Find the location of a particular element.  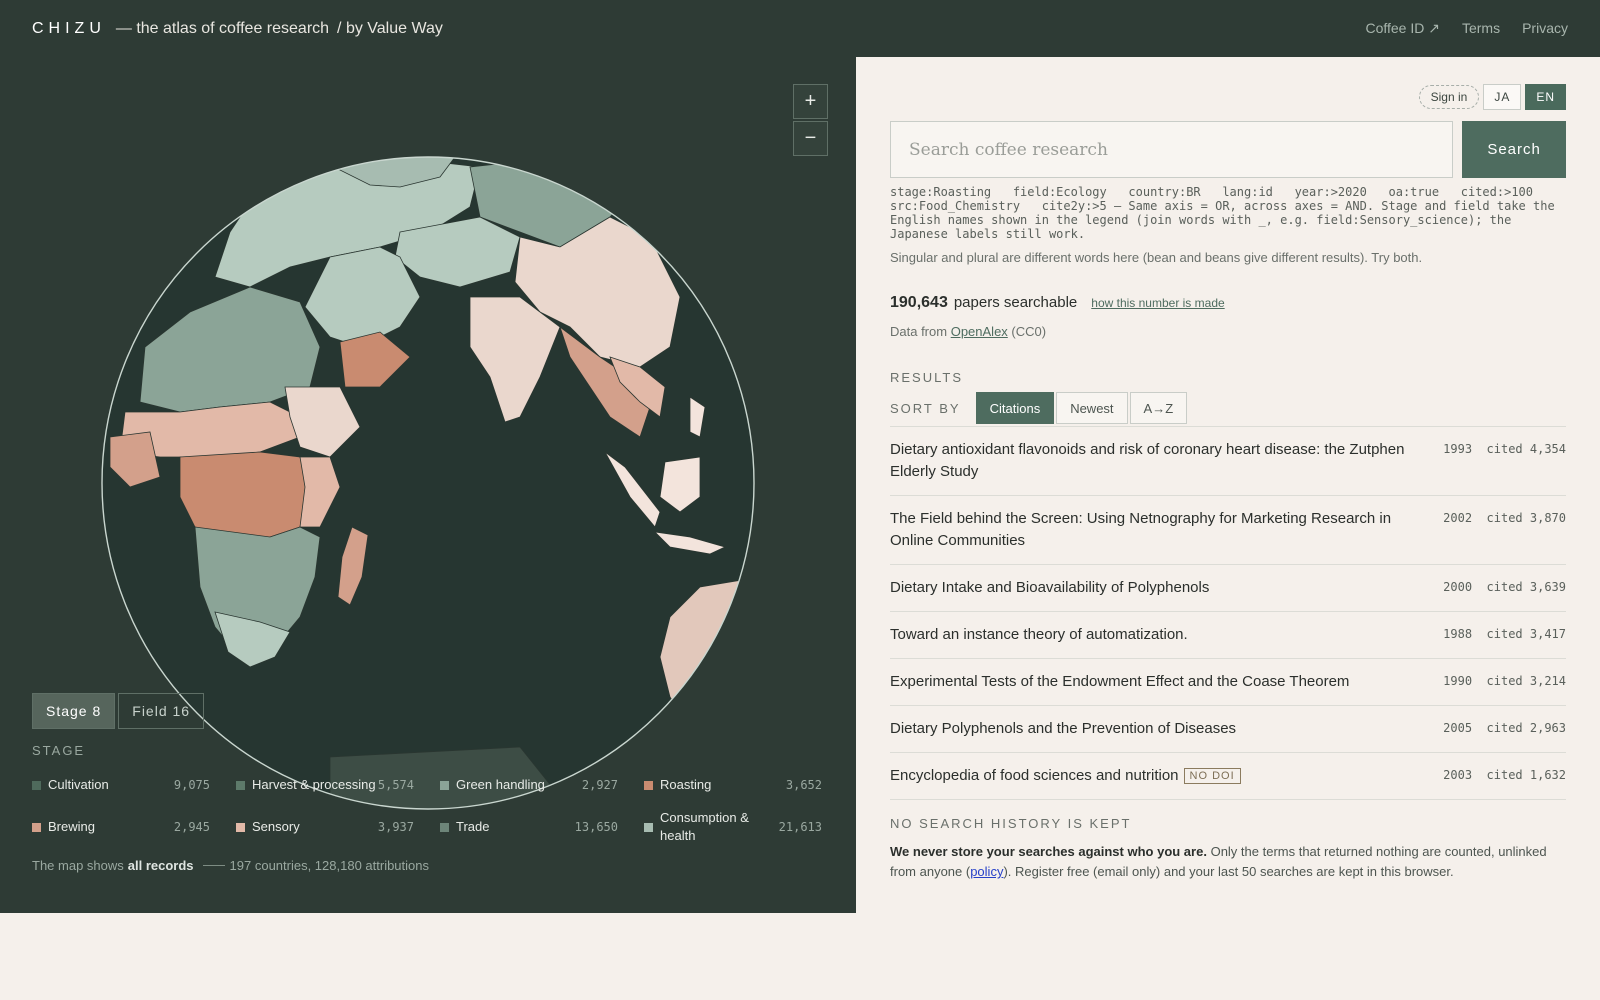

legend-count: 21,613 is located at coordinates (800, 827).